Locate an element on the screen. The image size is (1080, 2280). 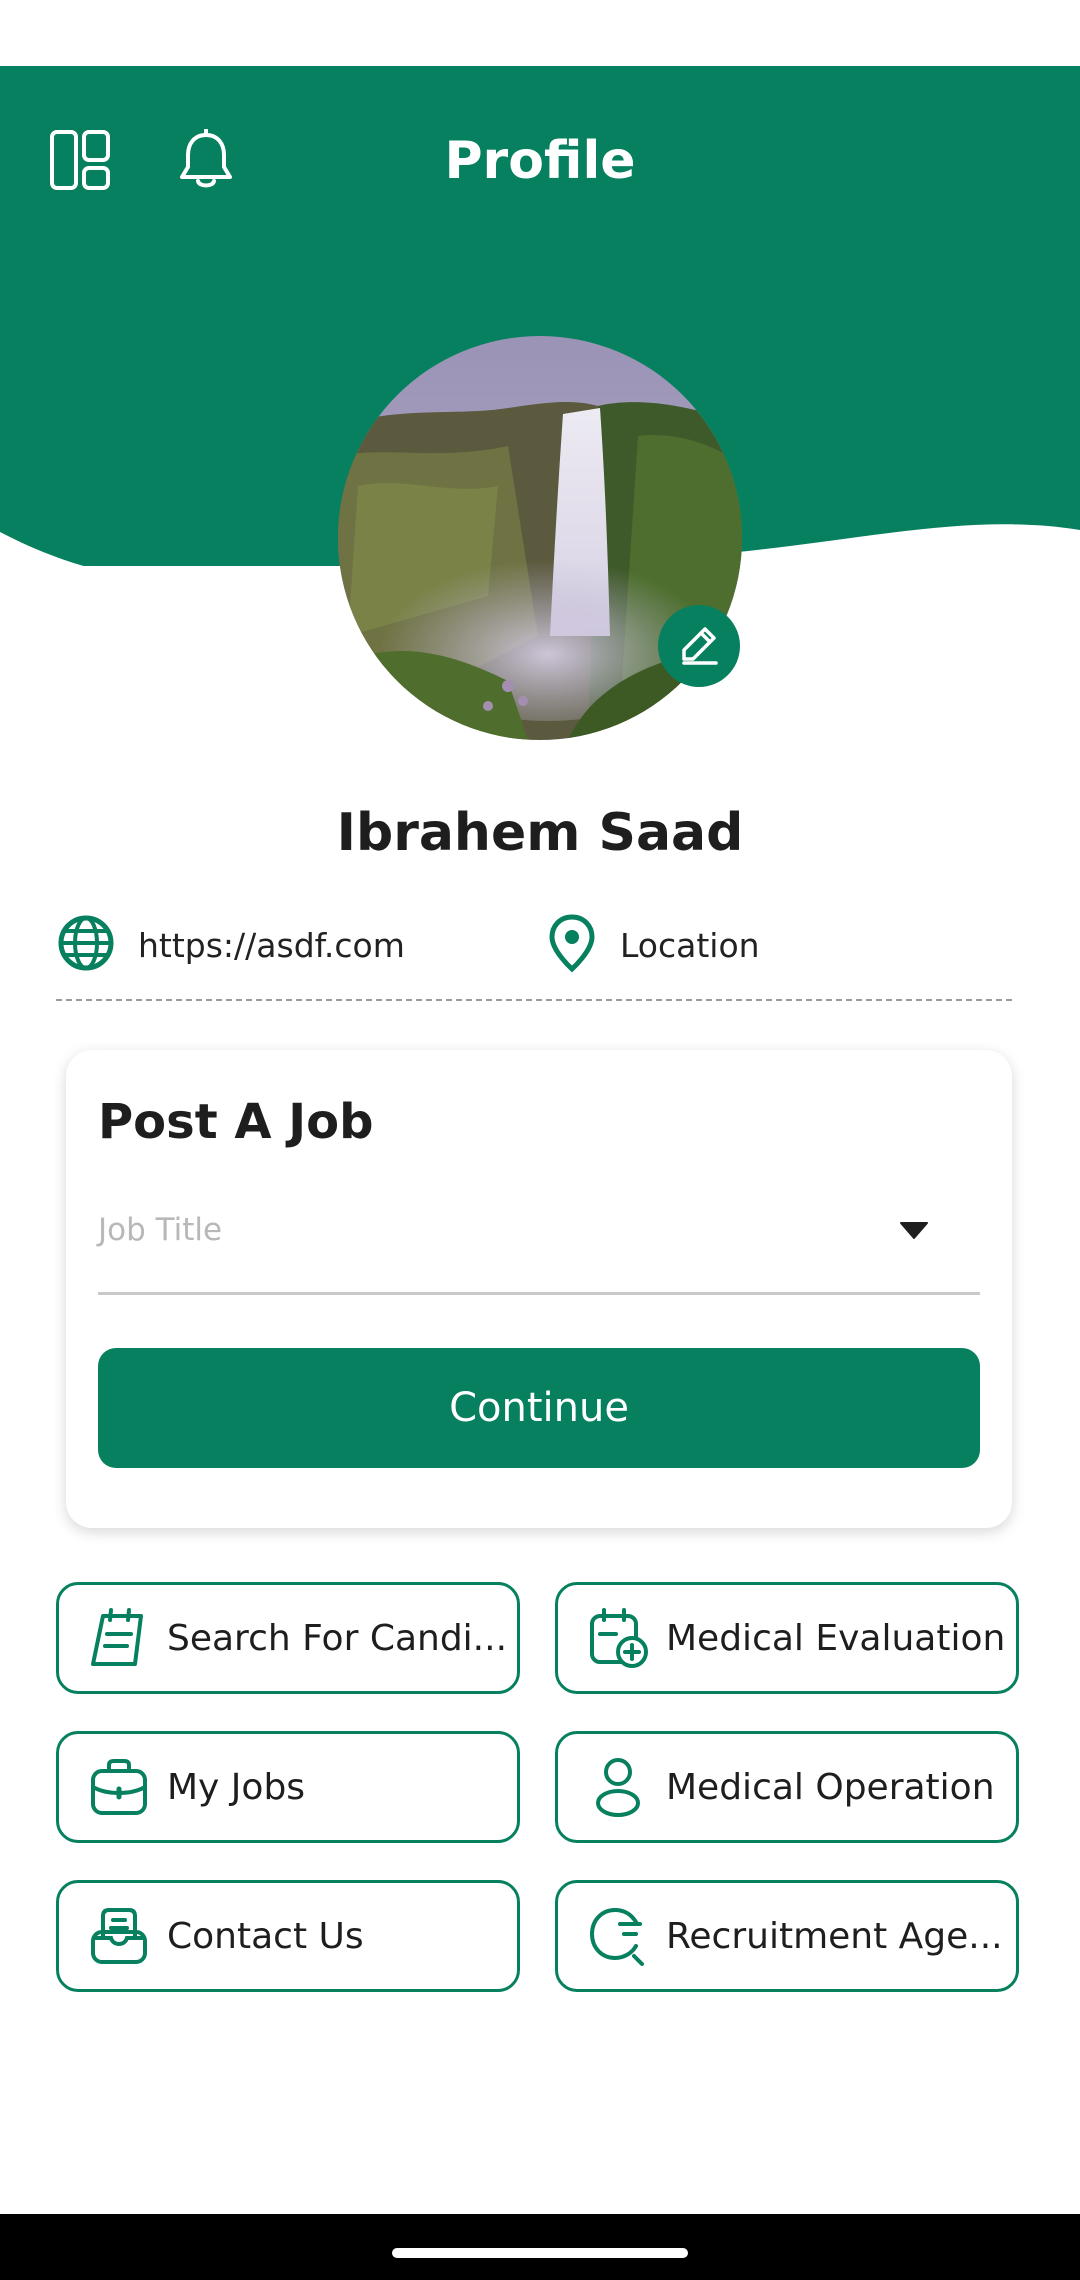
job-title-dropdown: Job Title is located at coordinates (539, 1247).